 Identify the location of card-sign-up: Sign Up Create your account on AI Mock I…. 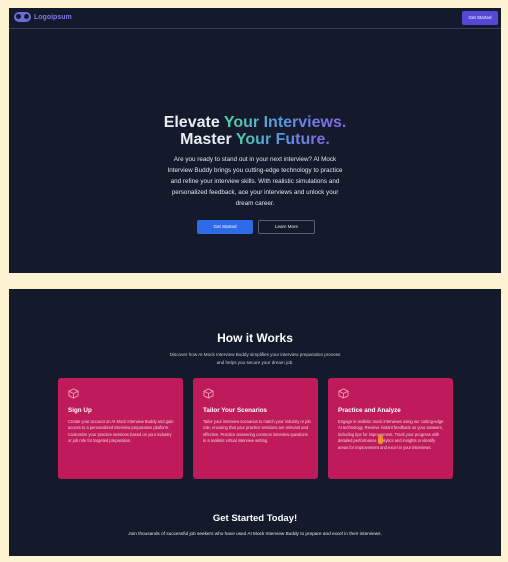
(120, 428).